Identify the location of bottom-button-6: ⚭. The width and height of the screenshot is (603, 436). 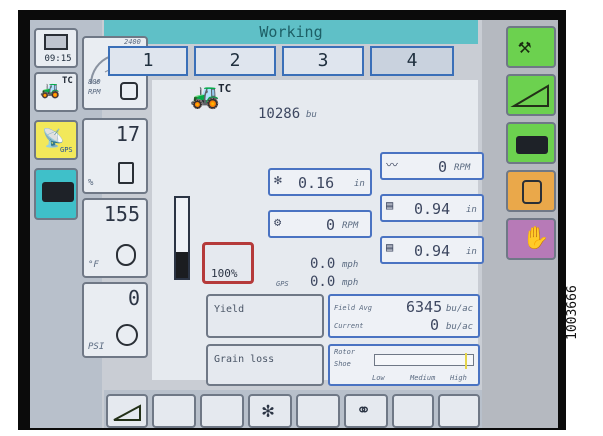
(366, 411).